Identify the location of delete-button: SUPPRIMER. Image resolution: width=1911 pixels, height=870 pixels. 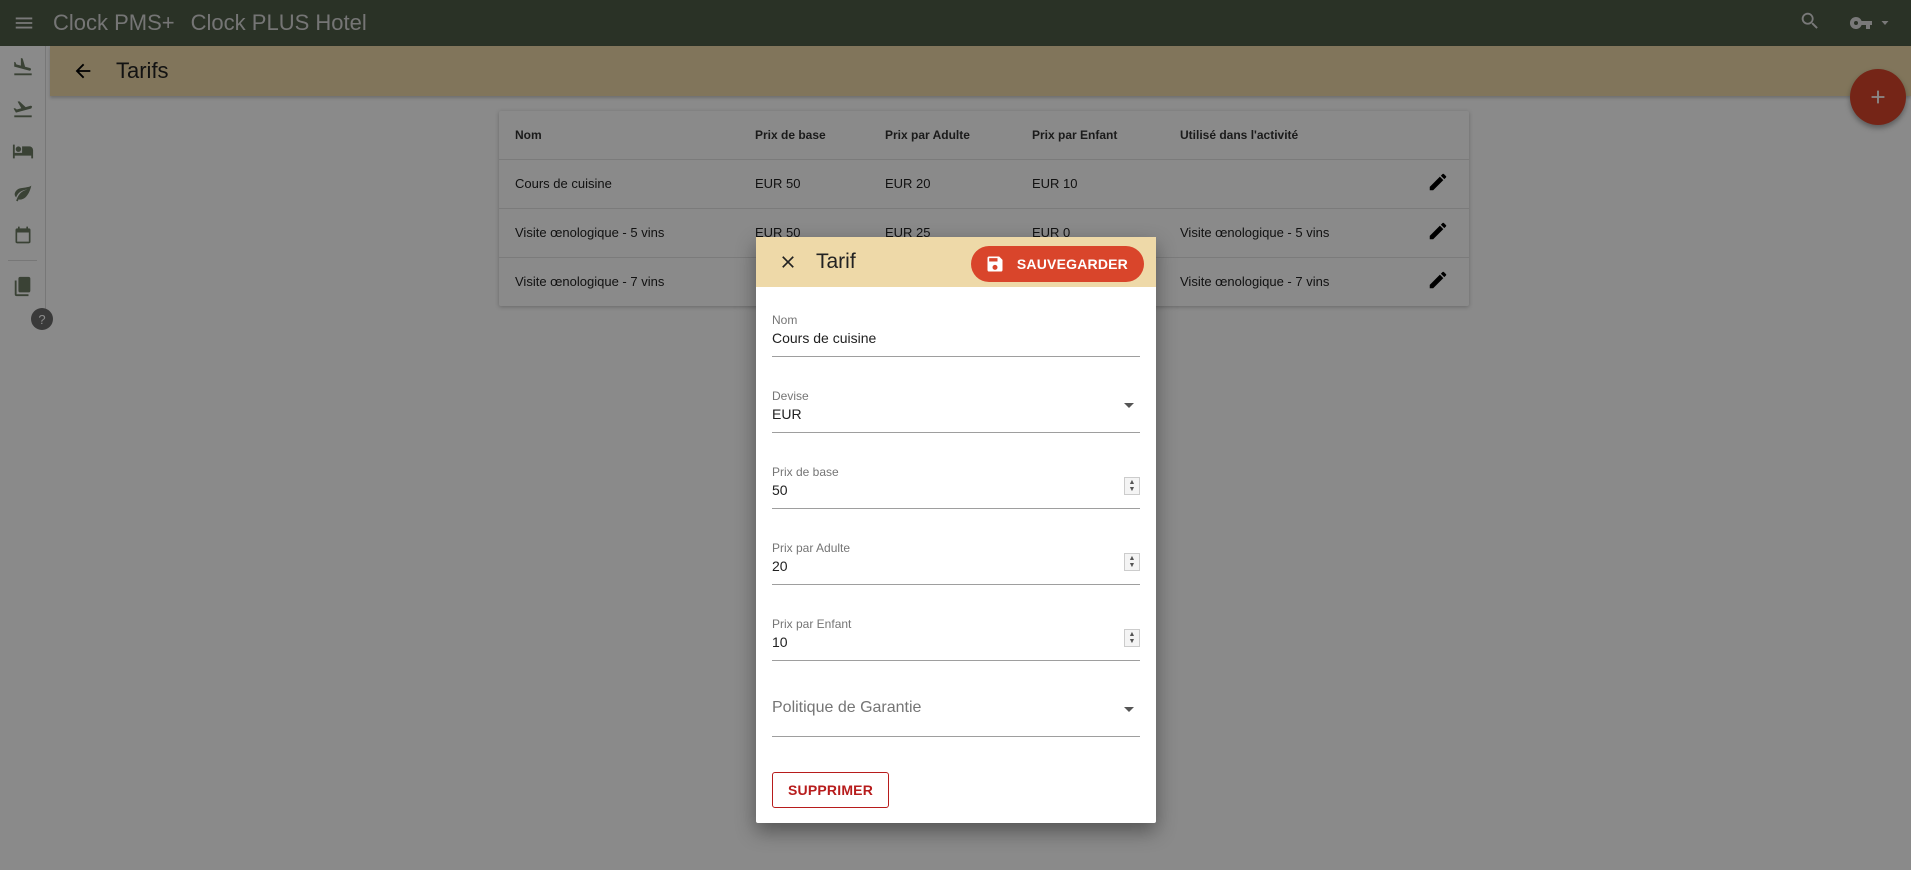
(831, 790).